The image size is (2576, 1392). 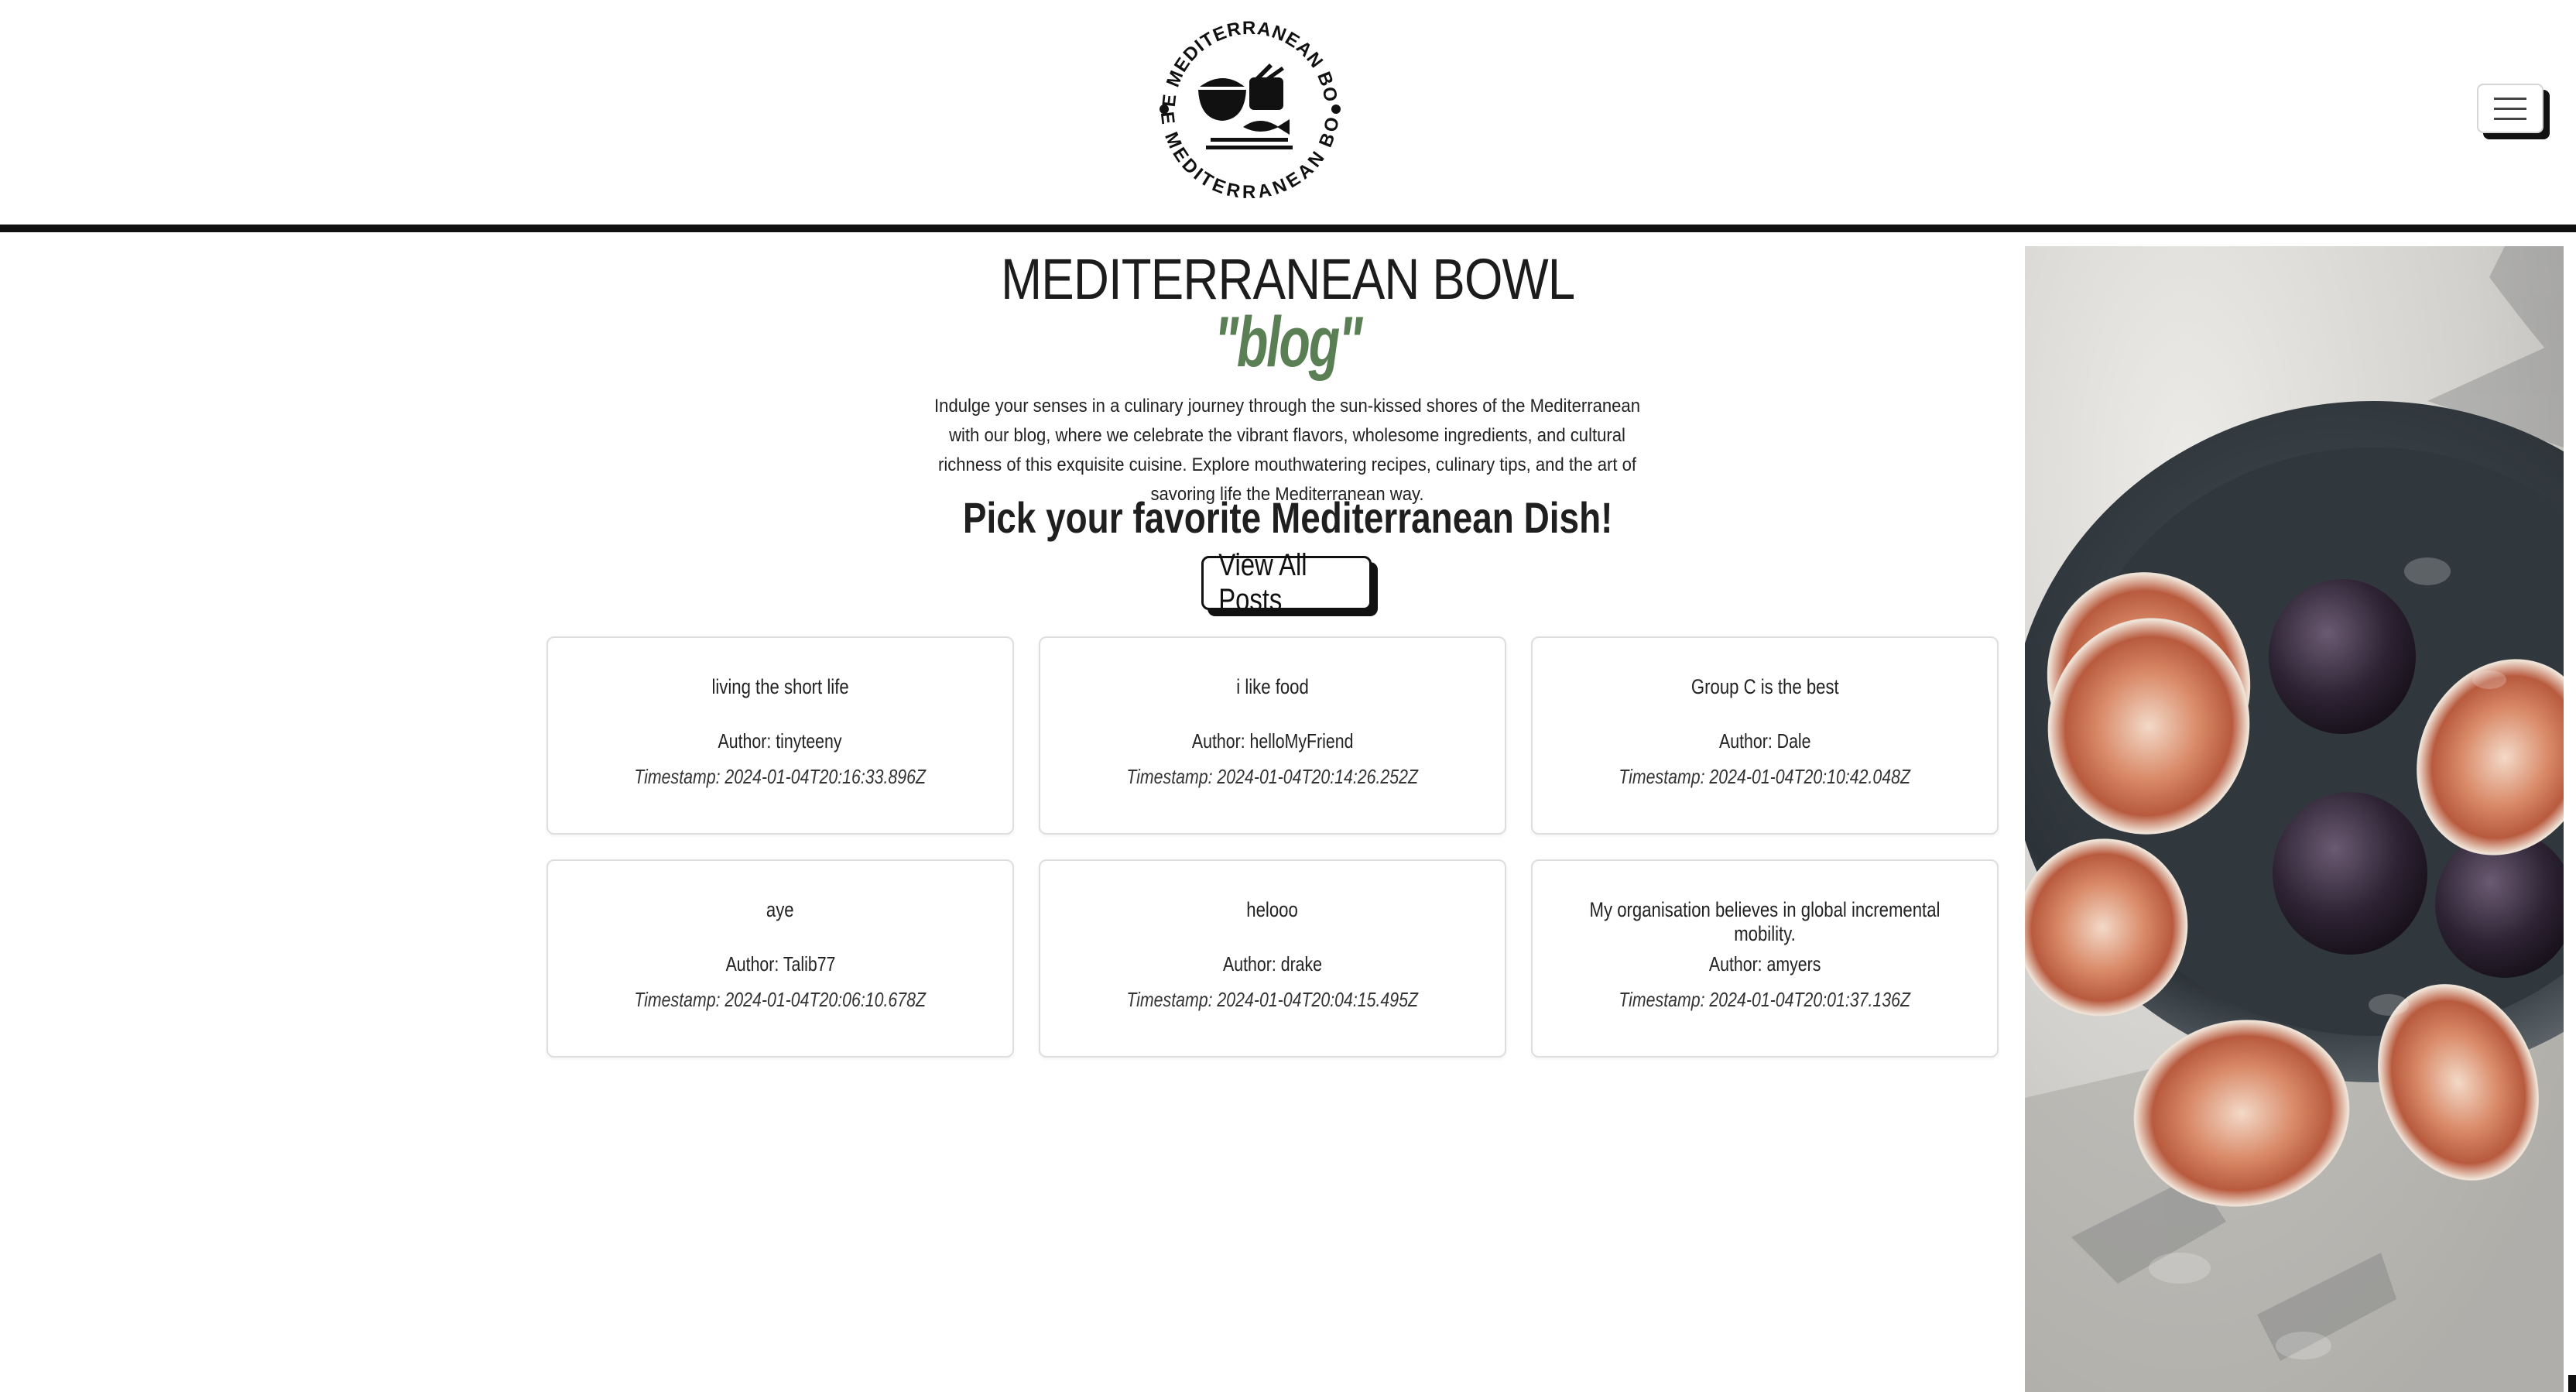 I want to click on bowl-and-fish-logo-icon, so click(x=1245, y=106).